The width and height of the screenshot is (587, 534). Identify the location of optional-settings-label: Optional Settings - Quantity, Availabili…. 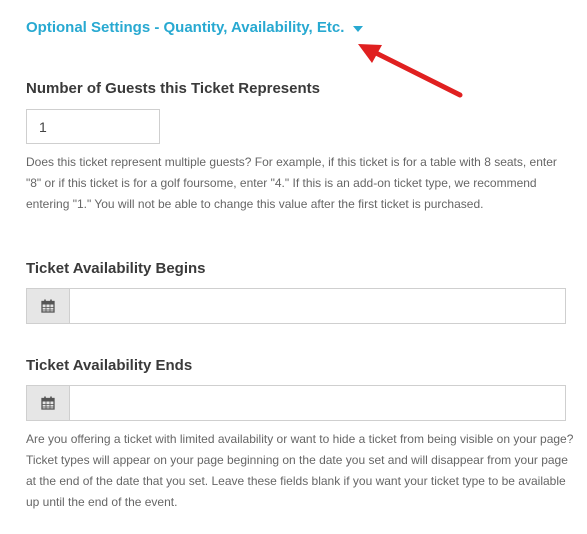
(185, 27).